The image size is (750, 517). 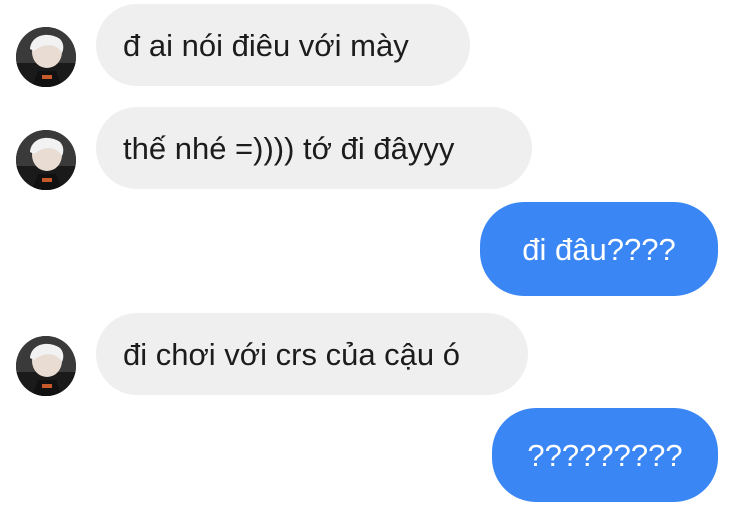 I want to click on message-bubble-incoming: đi chơi với crs của cậu ó, so click(x=312, y=354).